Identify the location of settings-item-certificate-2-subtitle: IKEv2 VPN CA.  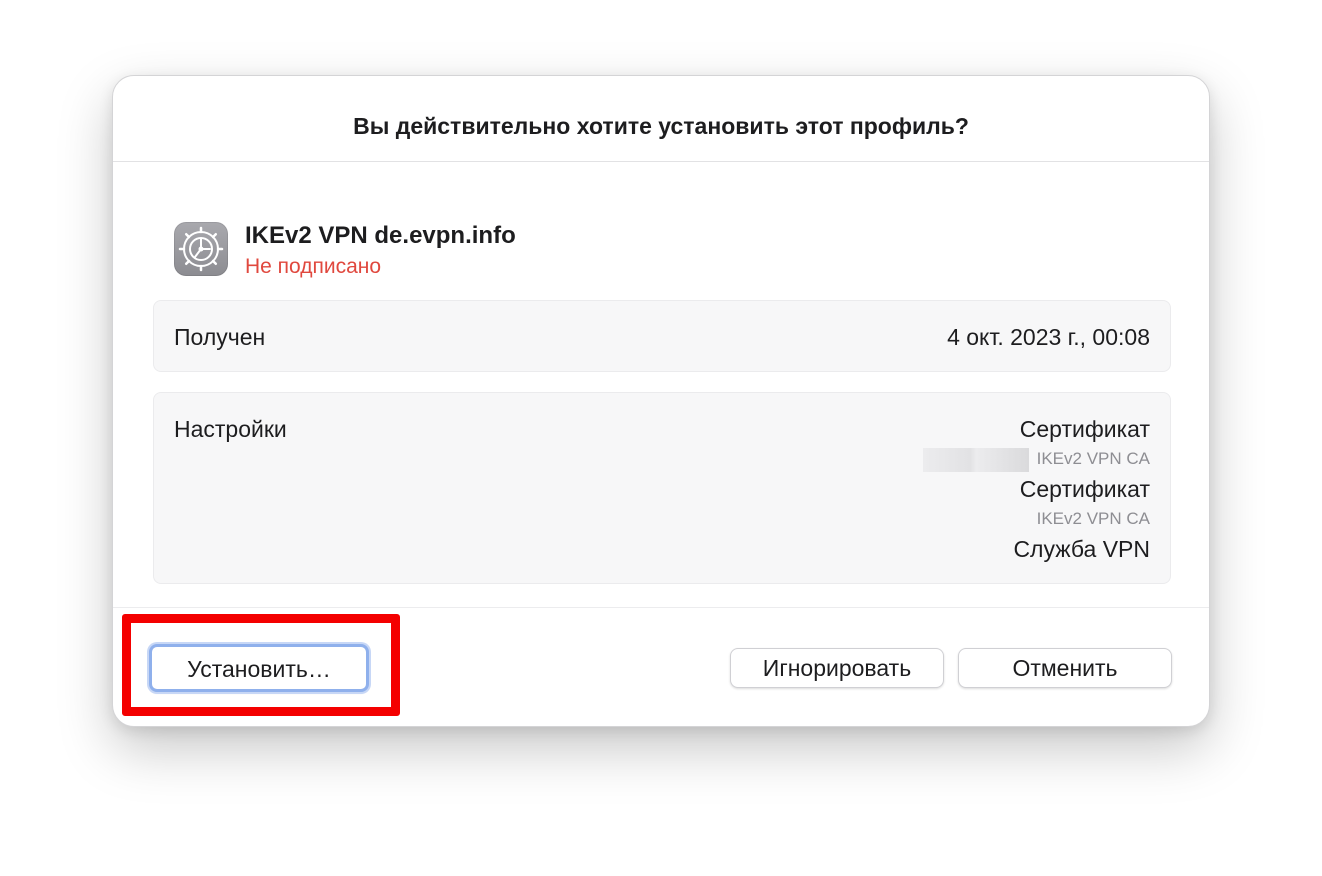
(1093, 518).